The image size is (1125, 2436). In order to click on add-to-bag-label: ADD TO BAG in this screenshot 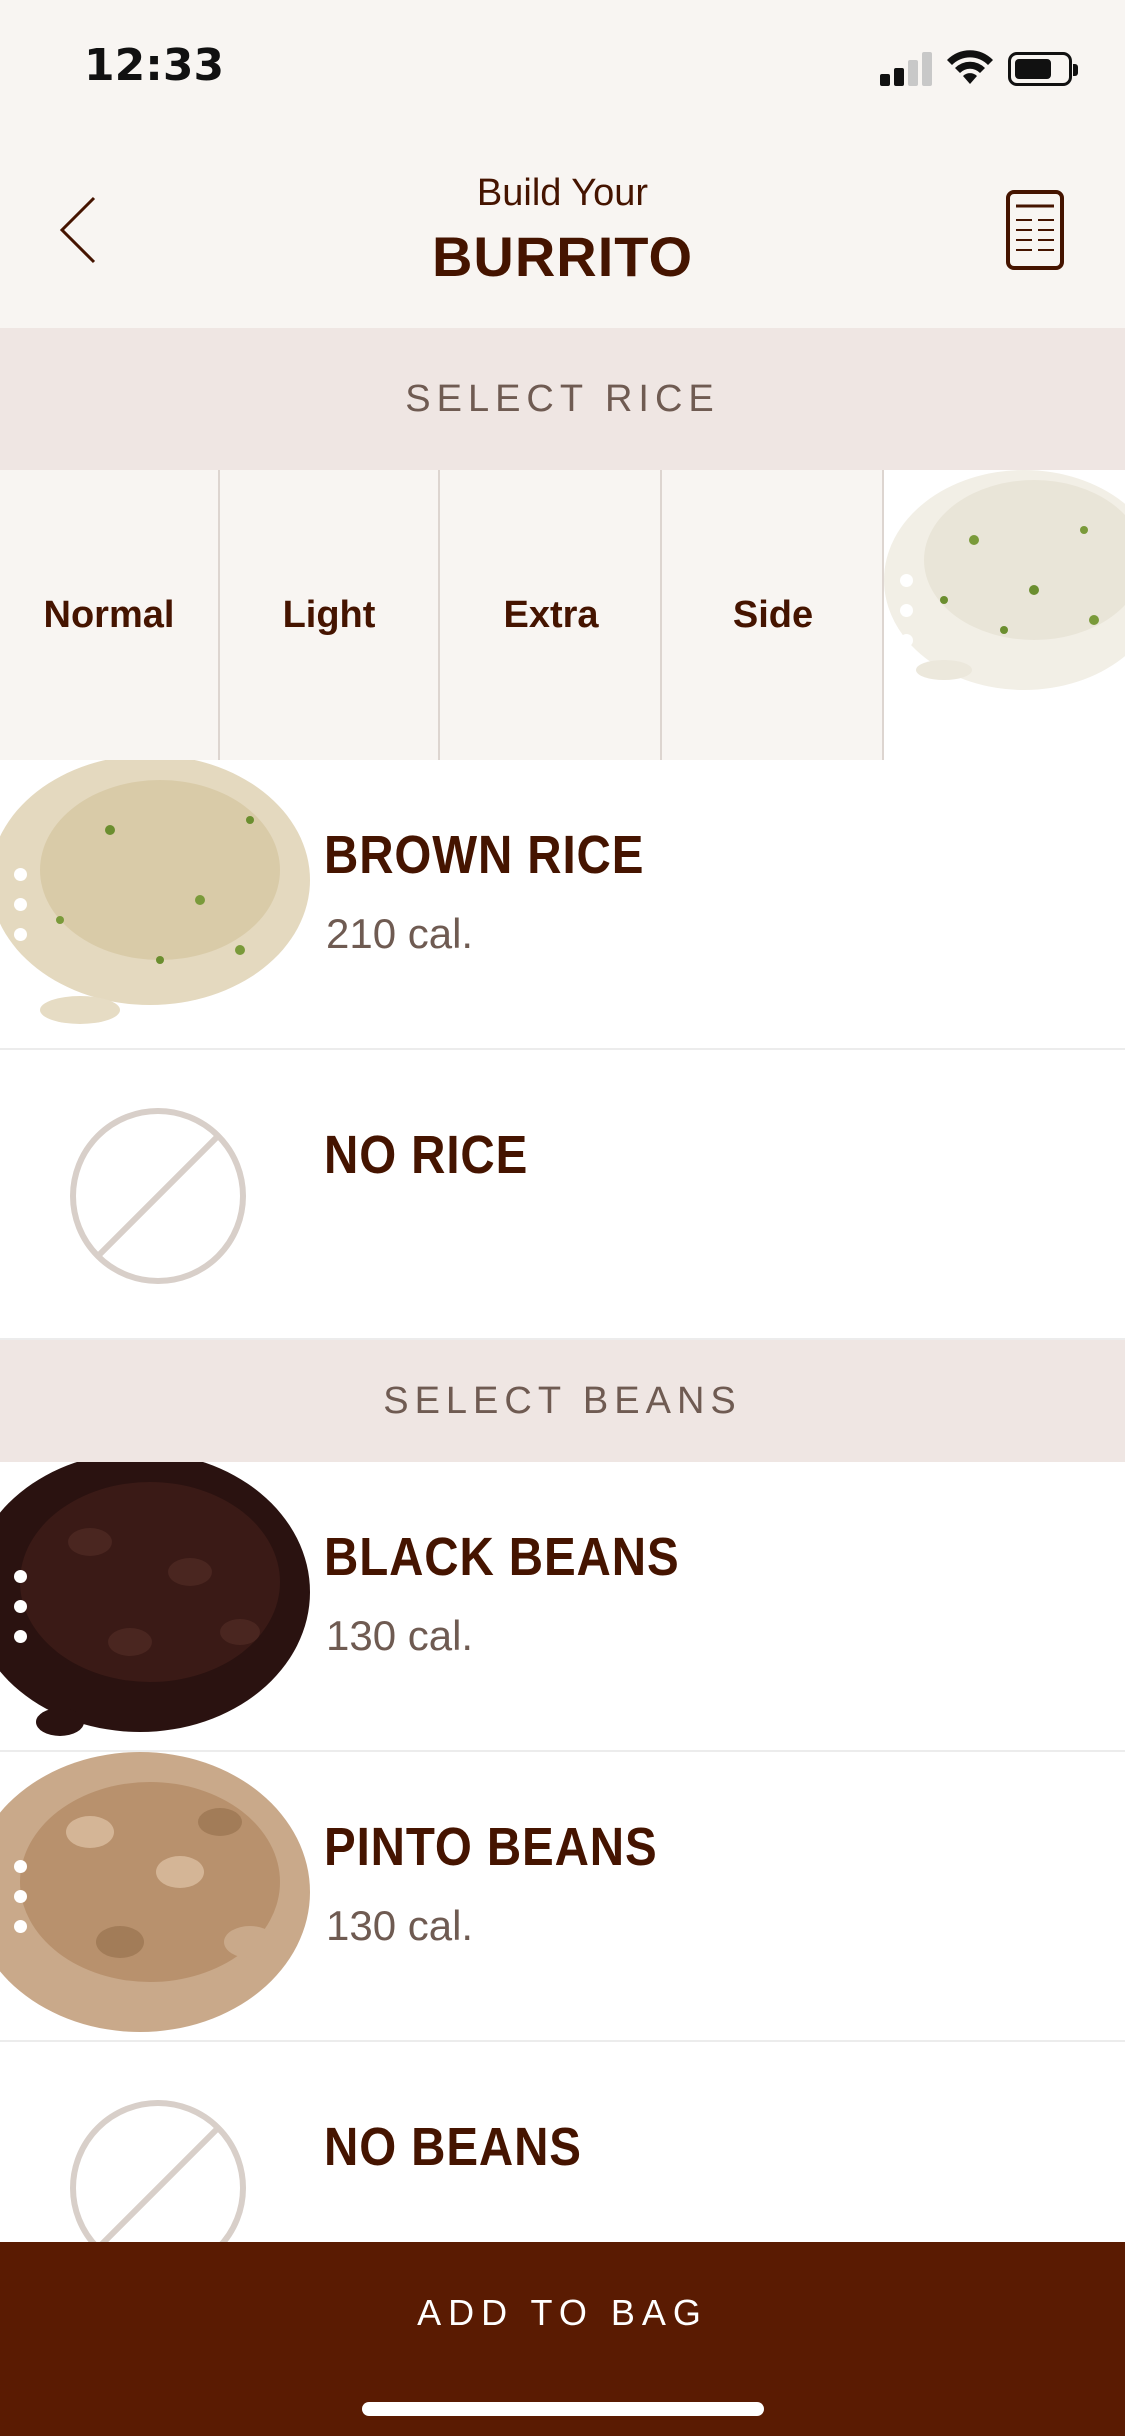, I will do `click(562, 2312)`.